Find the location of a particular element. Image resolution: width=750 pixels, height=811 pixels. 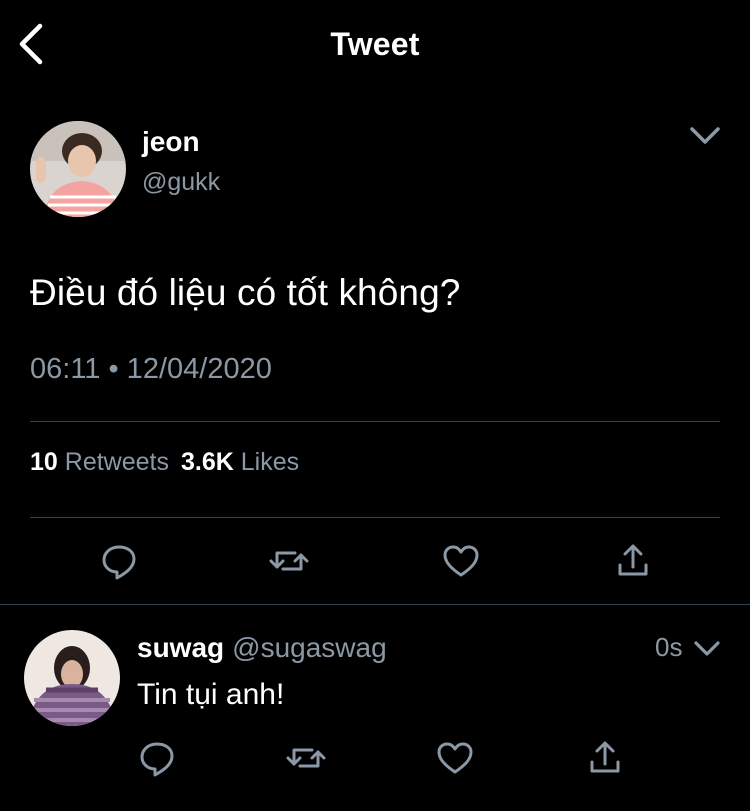

reply-retweet-button is located at coordinates (306, 758).